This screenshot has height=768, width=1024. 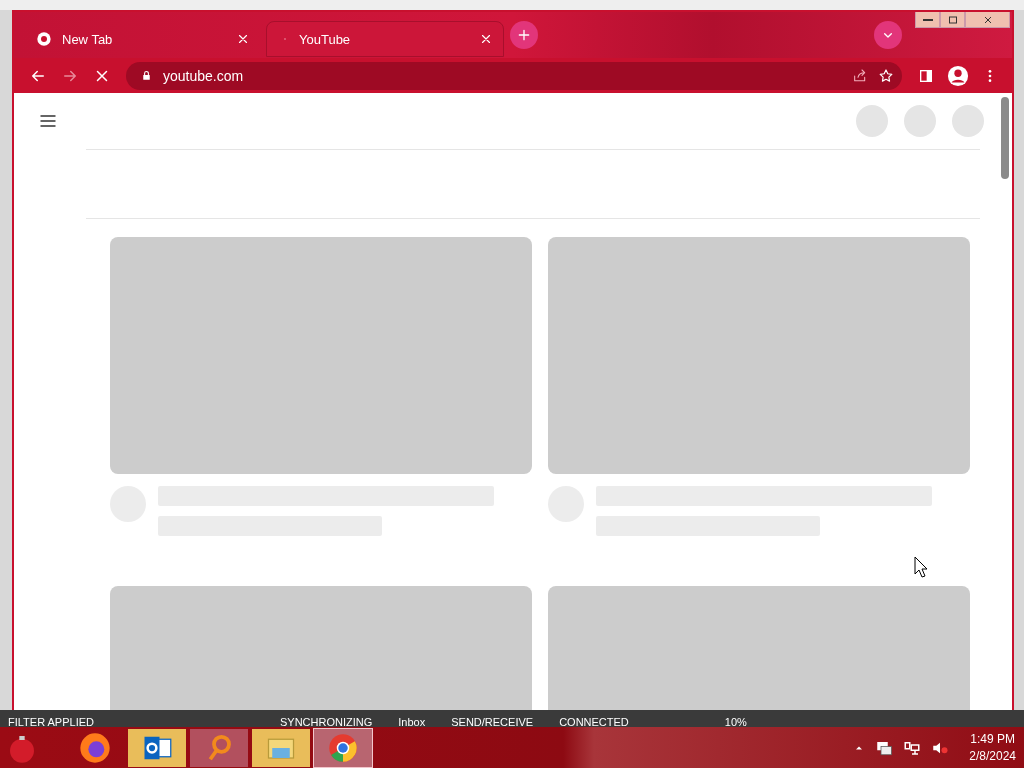 What do you see at coordinates (992, 756) in the screenshot?
I see `clock-date: 2/8/2024` at bounding box center [992, 756].